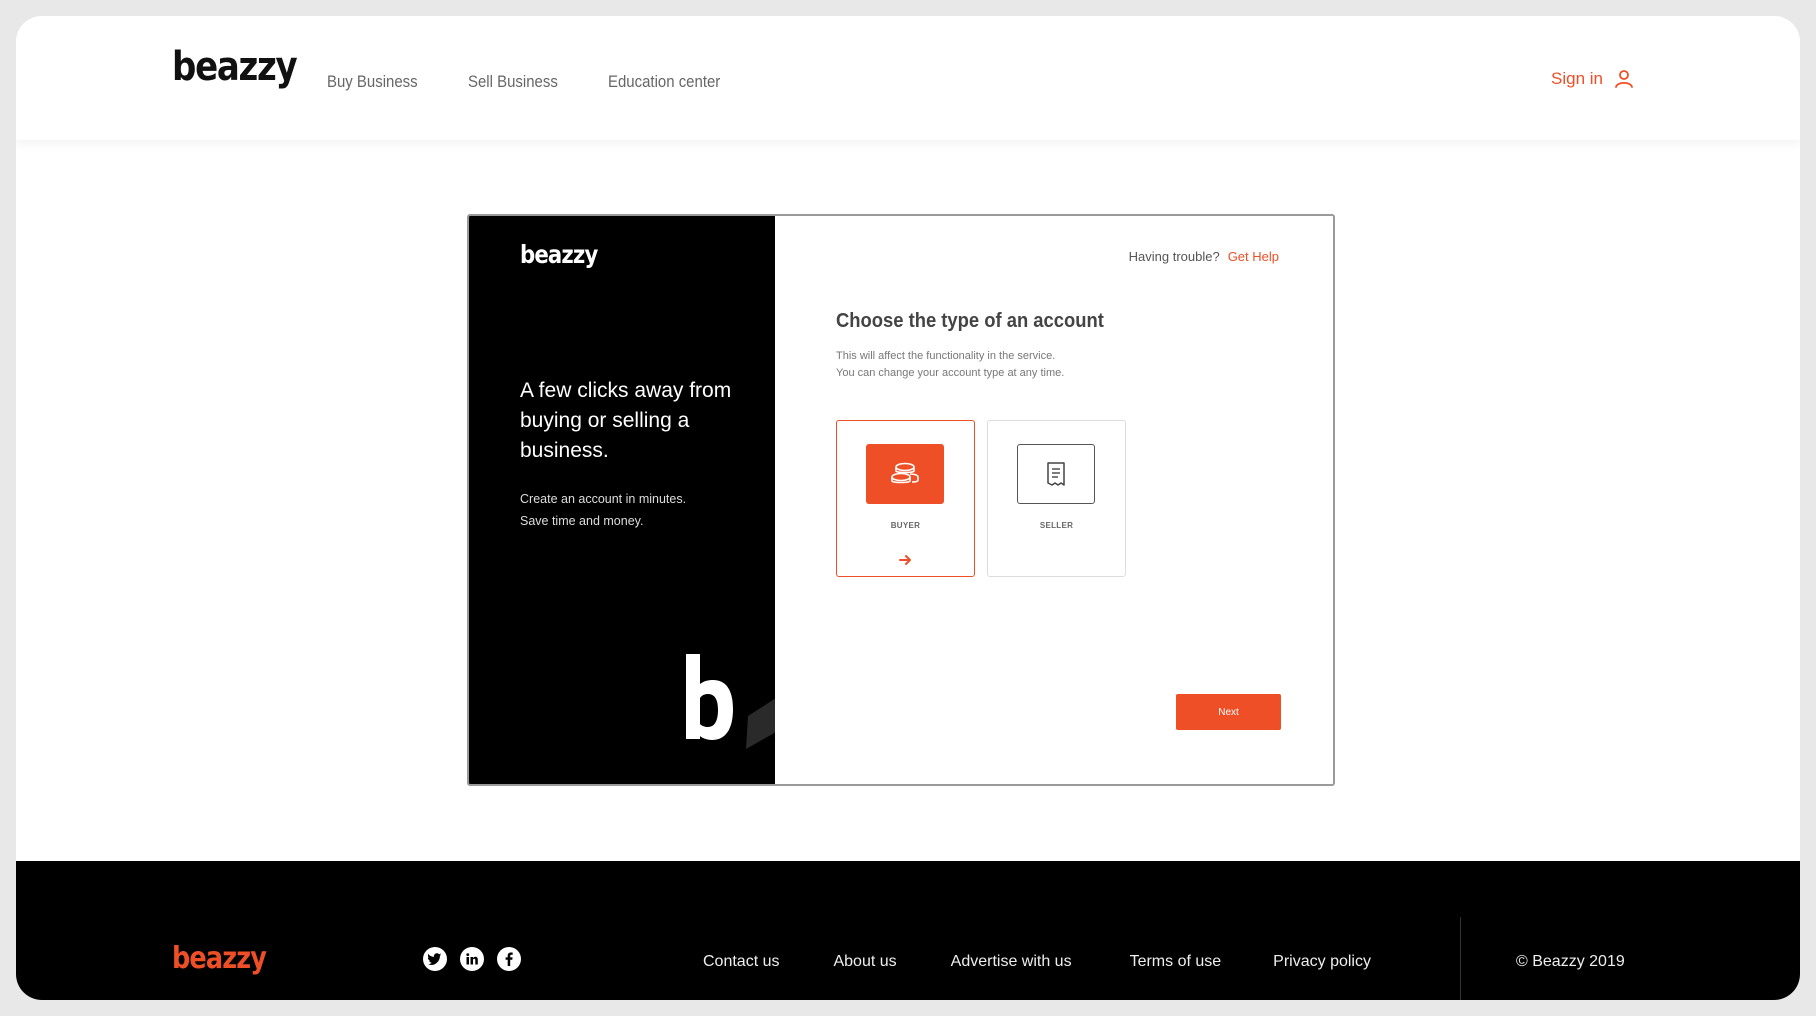 This screenshot has width=1816, height=1016. Describe the element at coordinates (1174, 256) in the screenshot. I see `trouble-text: Having trouble?` at that location.